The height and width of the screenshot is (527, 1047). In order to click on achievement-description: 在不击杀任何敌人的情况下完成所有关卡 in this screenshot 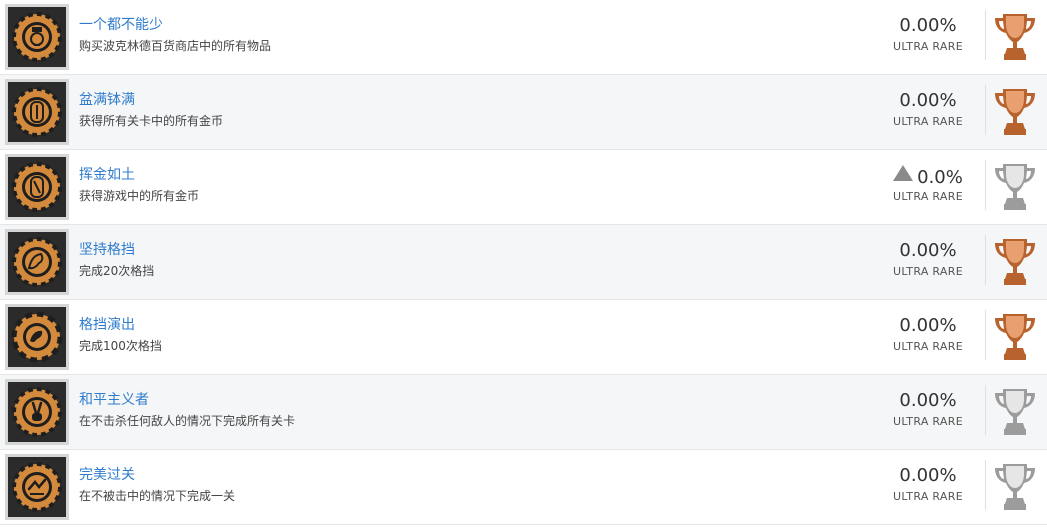, I will do `click(187, 421)`.